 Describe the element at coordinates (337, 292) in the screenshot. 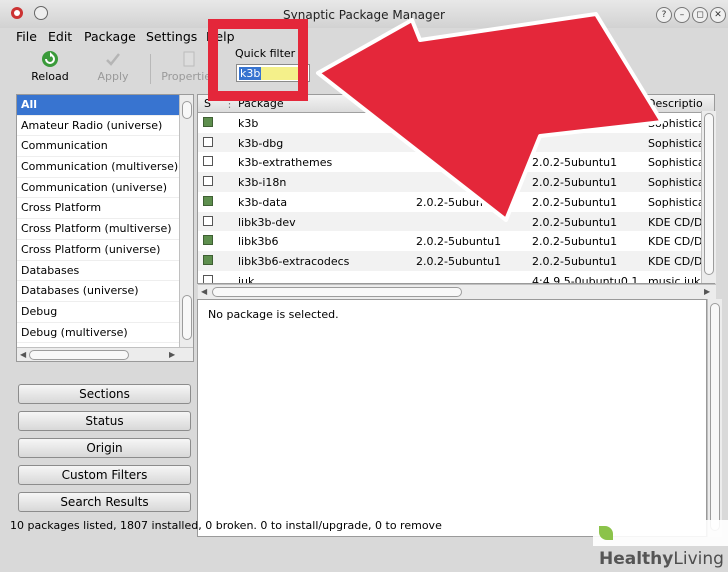

I see `table-hscroll-thumb` at that location.